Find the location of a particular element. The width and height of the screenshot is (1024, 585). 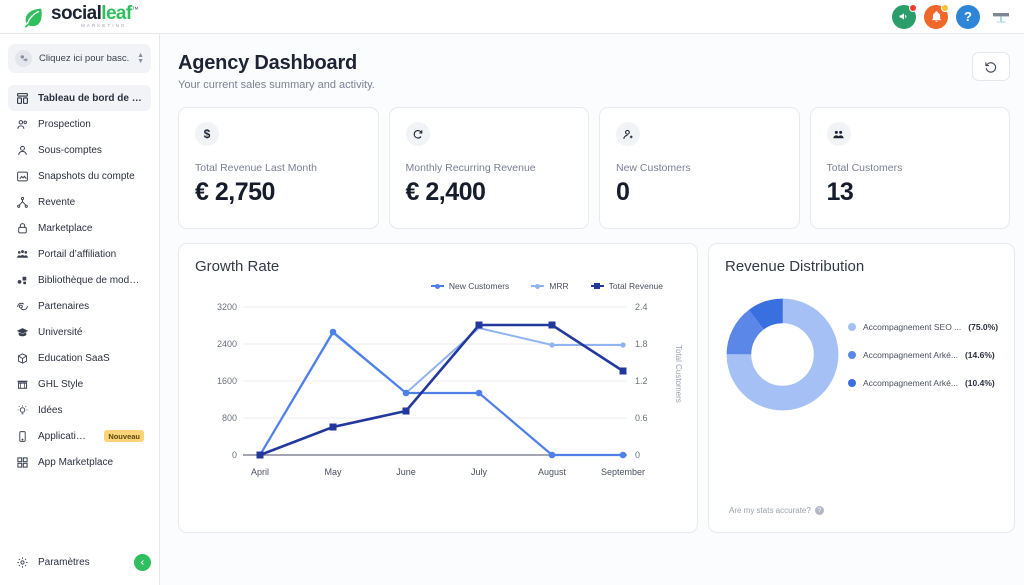

chart-title-growth-rate: Growth Rate is located at coordinates (237, 266).